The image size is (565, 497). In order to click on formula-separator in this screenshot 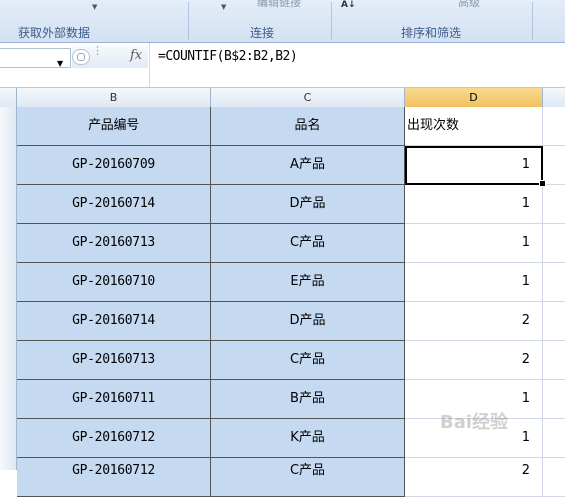, I will do `click(149, 65)`.